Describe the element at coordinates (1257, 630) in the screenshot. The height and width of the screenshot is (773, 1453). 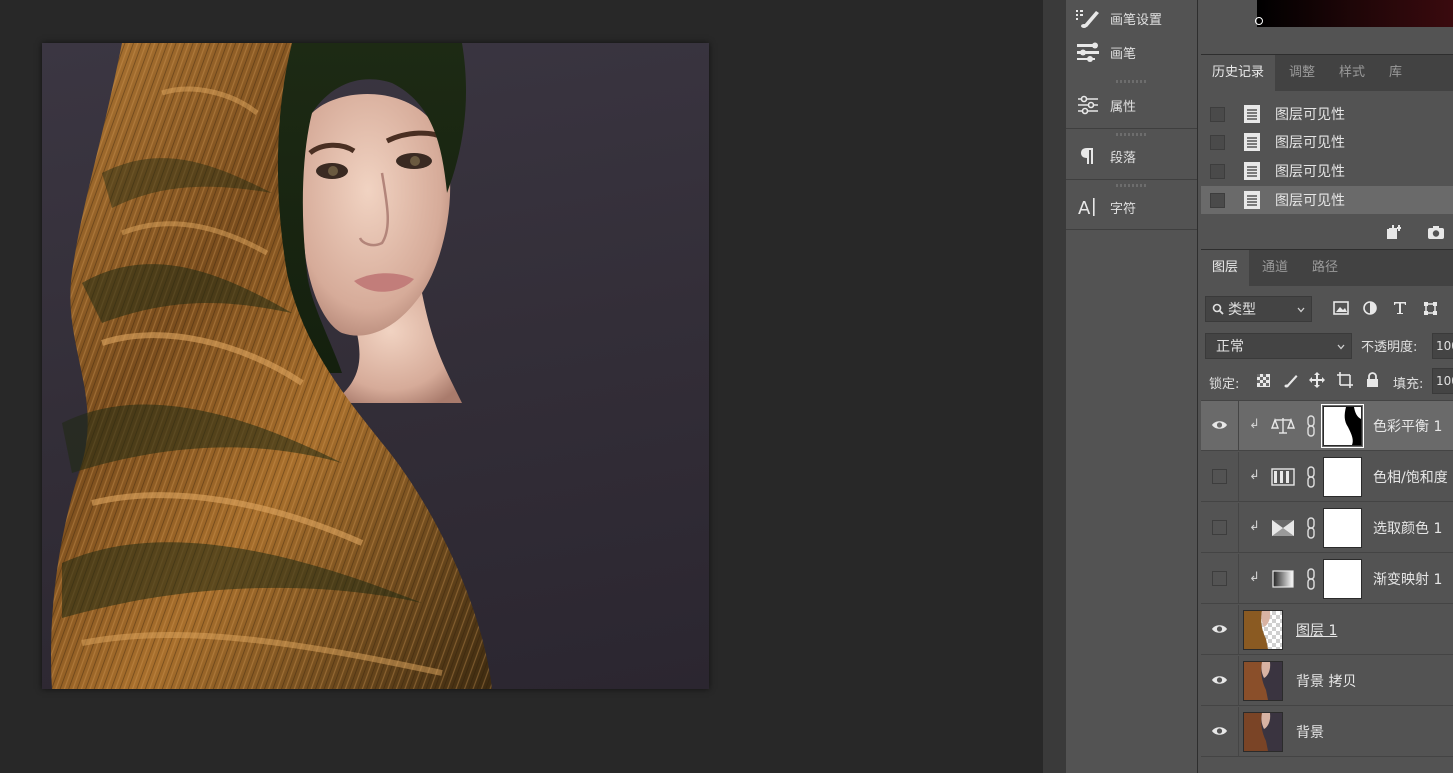
I see `layer-thumbnail-image` at that location.